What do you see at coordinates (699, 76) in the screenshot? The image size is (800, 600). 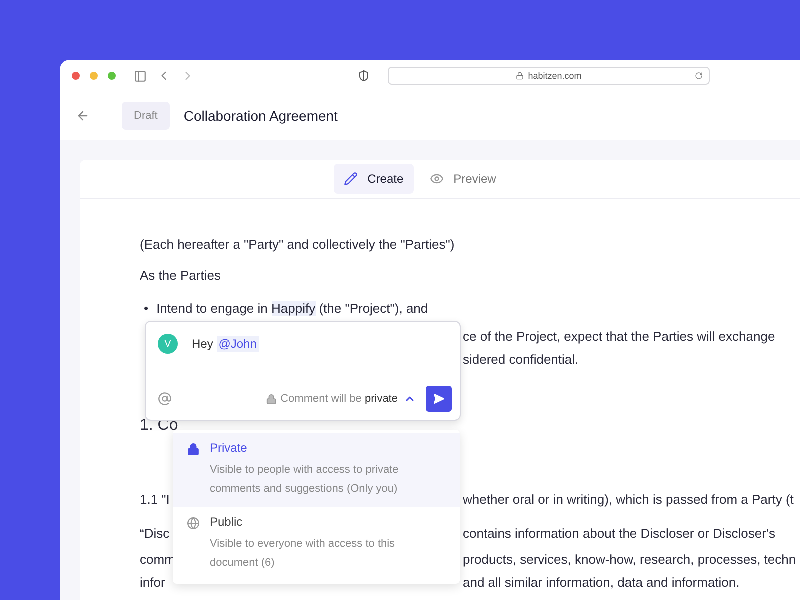 I see `reload-icon` at bounding box center [699, 76].